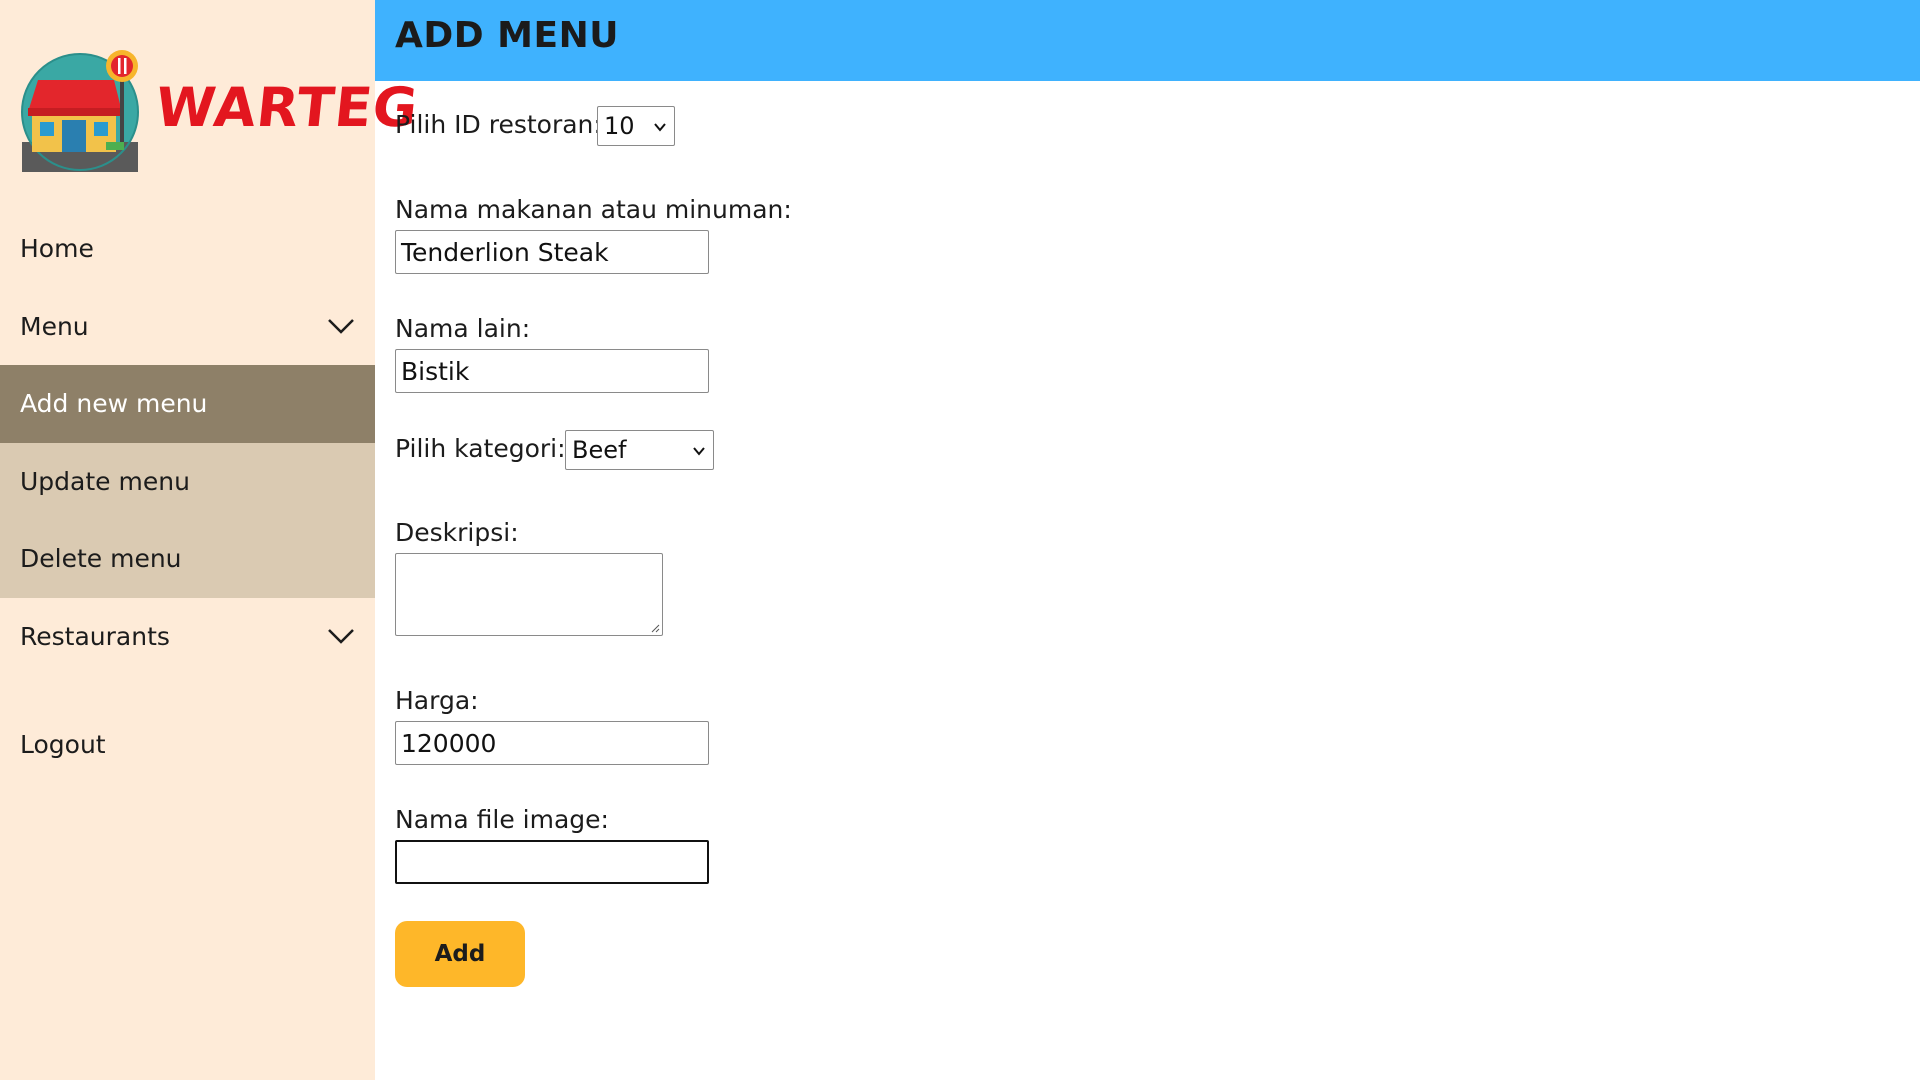 The height and width of the screenshot is (1080, 1920). What do you see at coordinates (449, 743) in the screenshot?
I see `price-value: 120000` at bounding box center [449, 743].